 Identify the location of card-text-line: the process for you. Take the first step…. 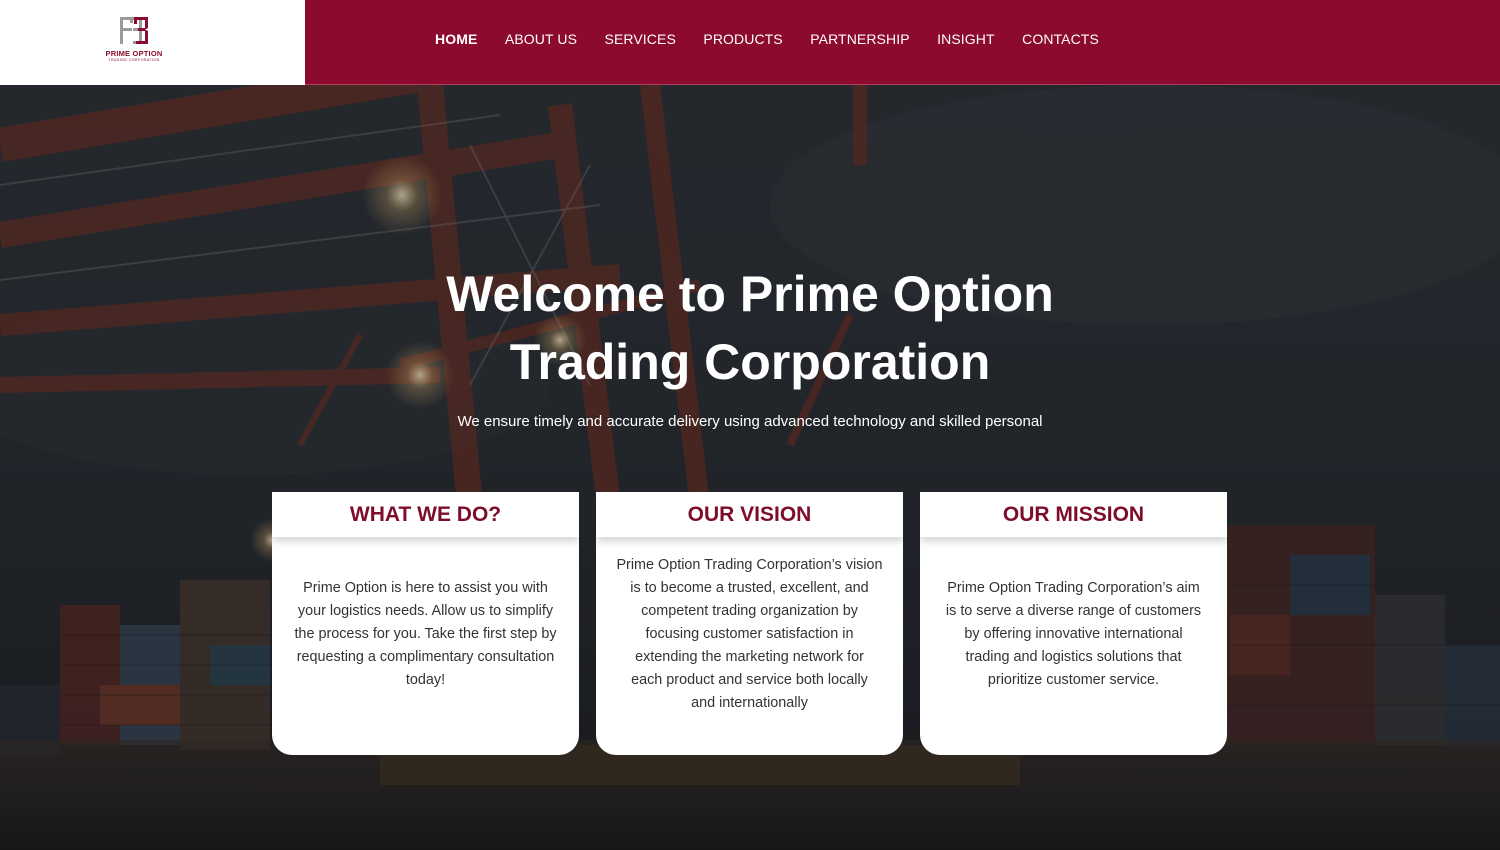
(425, 634).